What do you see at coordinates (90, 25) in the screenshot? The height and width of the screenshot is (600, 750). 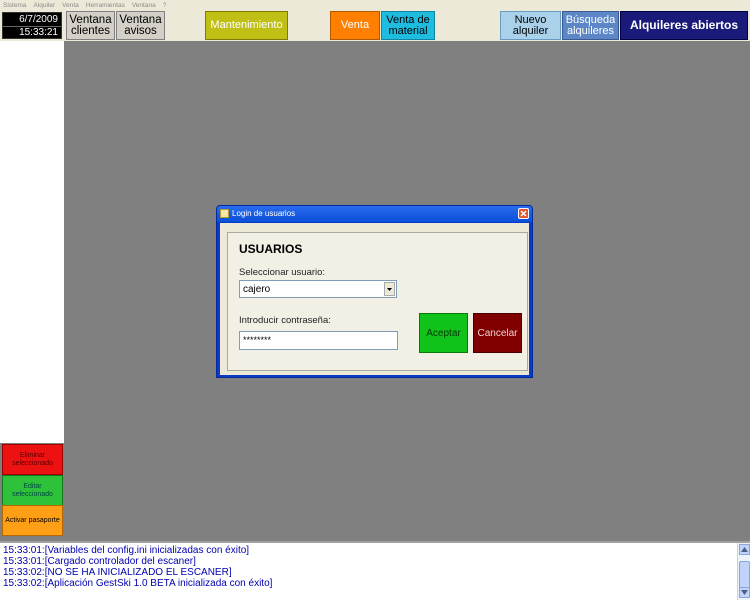 I see `ventana-clientes-button: Ventana clientes` at bounding box center [90, 25].